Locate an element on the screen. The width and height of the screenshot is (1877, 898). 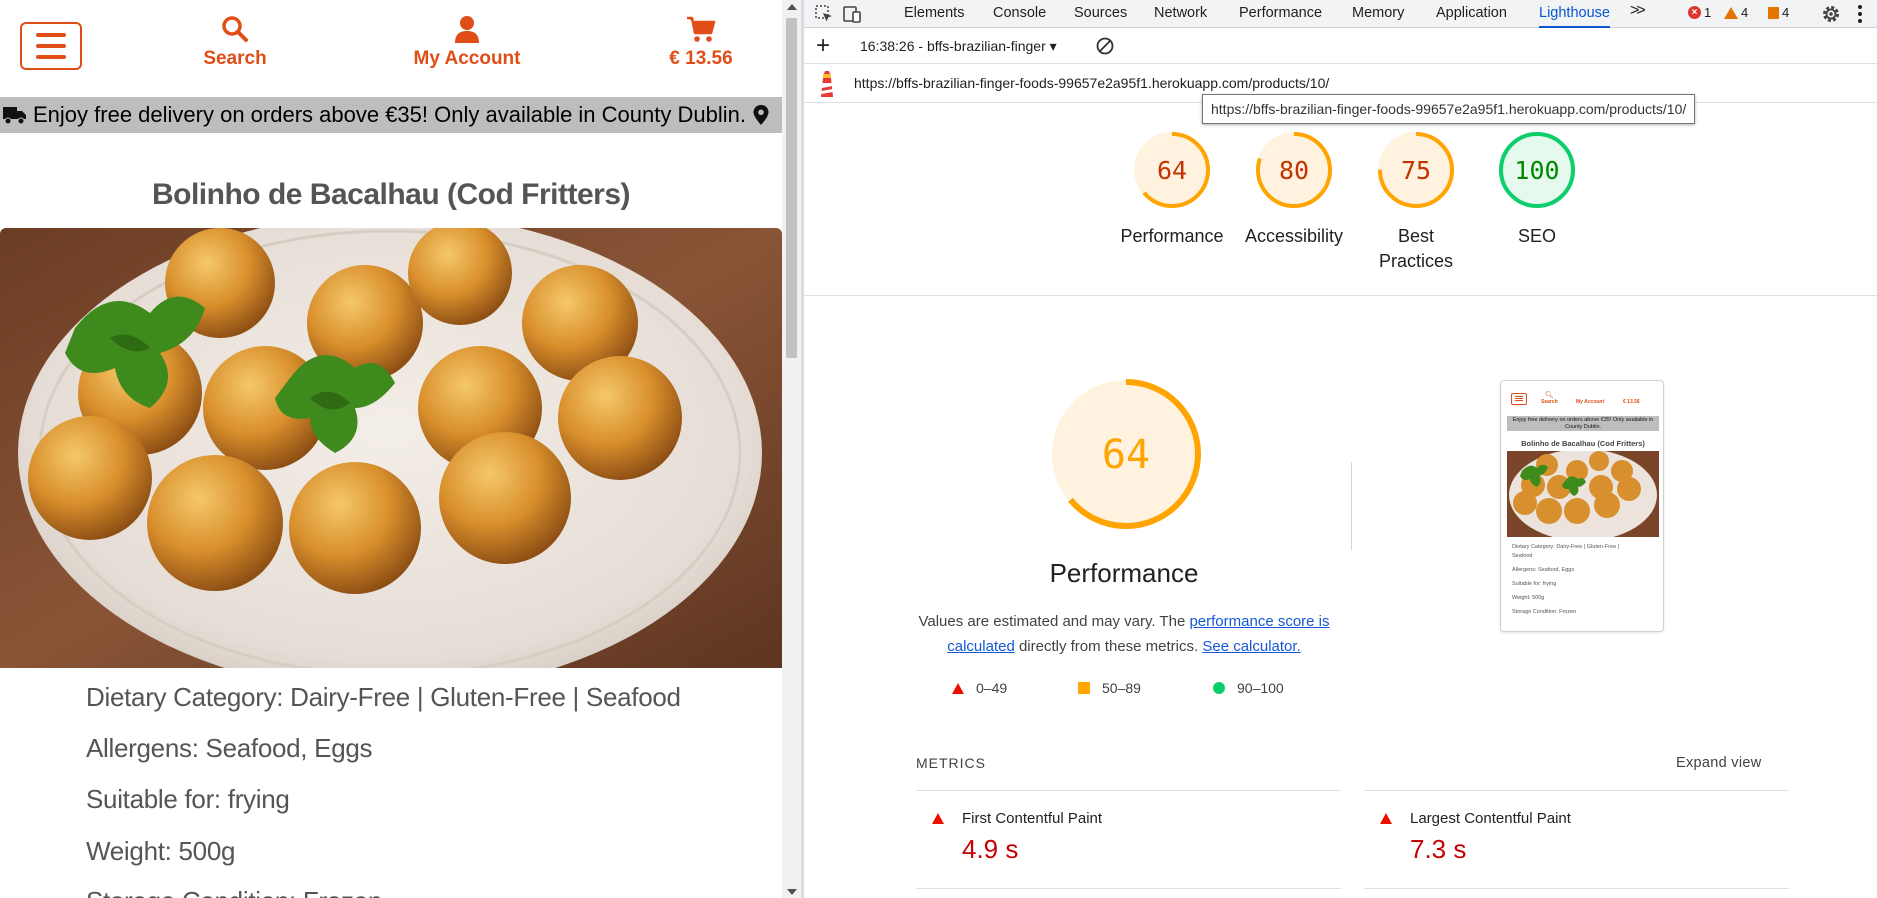
tab-elements: Elements is located at coordinates (934, 14).